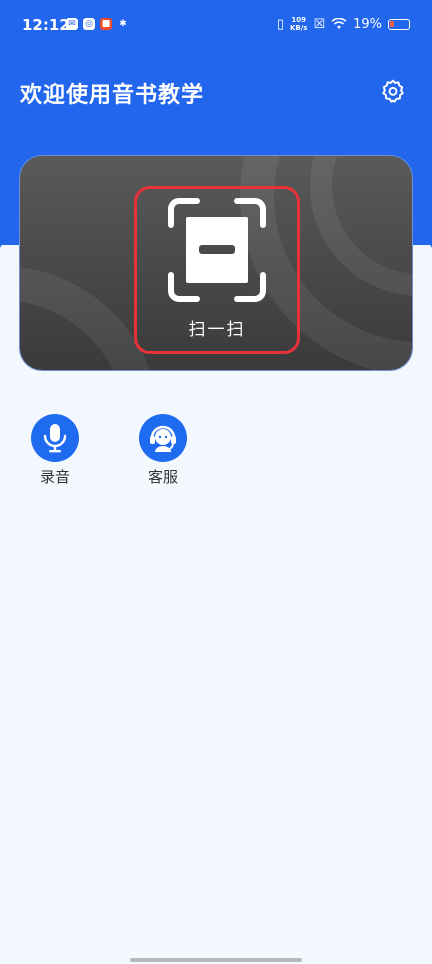 The width and height of the screenshot is (432, 964). Describe the element at coordinates (339, 23) in the screenshot. I see `wifi-icon` at that location.